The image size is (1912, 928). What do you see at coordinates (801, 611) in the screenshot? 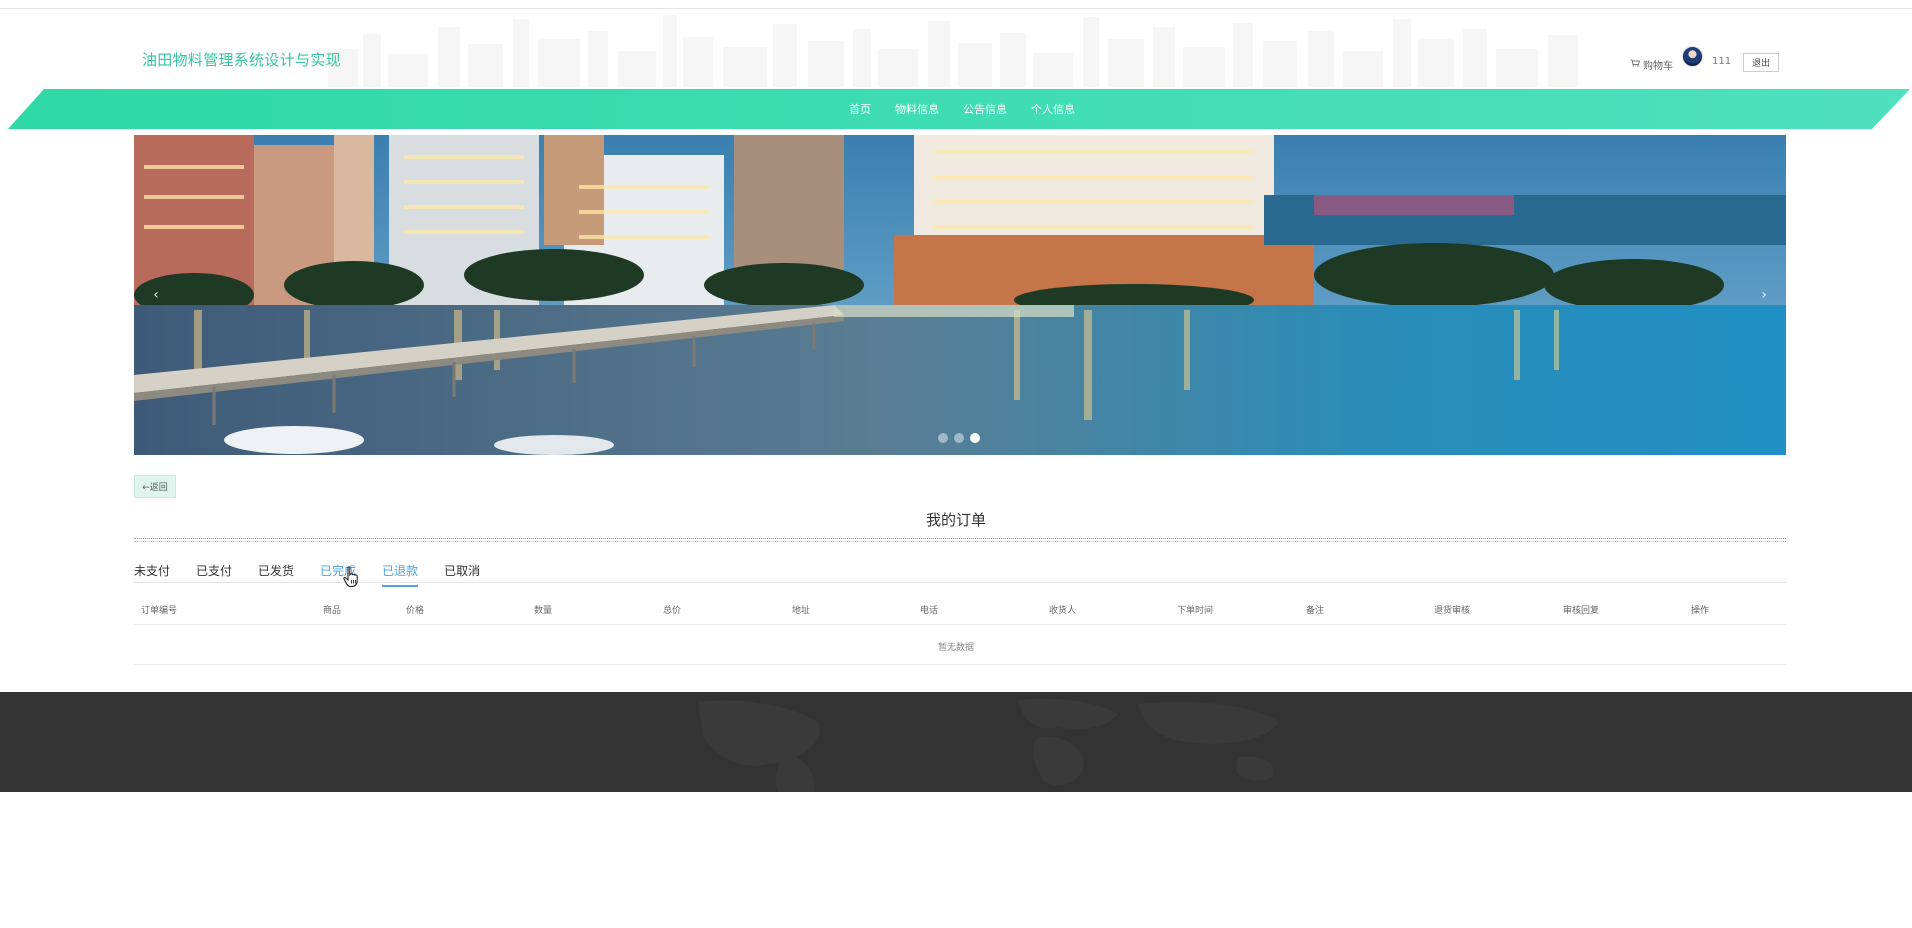
I see `col-address: 地址` at bounding box center [801, 611].